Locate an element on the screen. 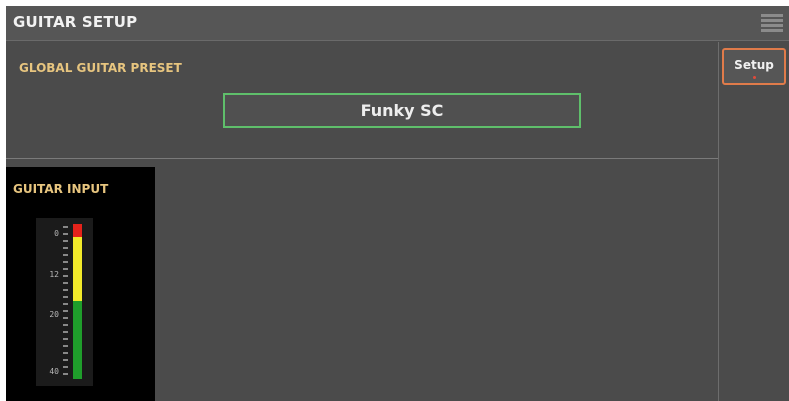 The height and width of the screenshot is (401, 789). global-guitar-preset-label: GLOBAL GUITAR PRESET is located at coordinates (100, 68).